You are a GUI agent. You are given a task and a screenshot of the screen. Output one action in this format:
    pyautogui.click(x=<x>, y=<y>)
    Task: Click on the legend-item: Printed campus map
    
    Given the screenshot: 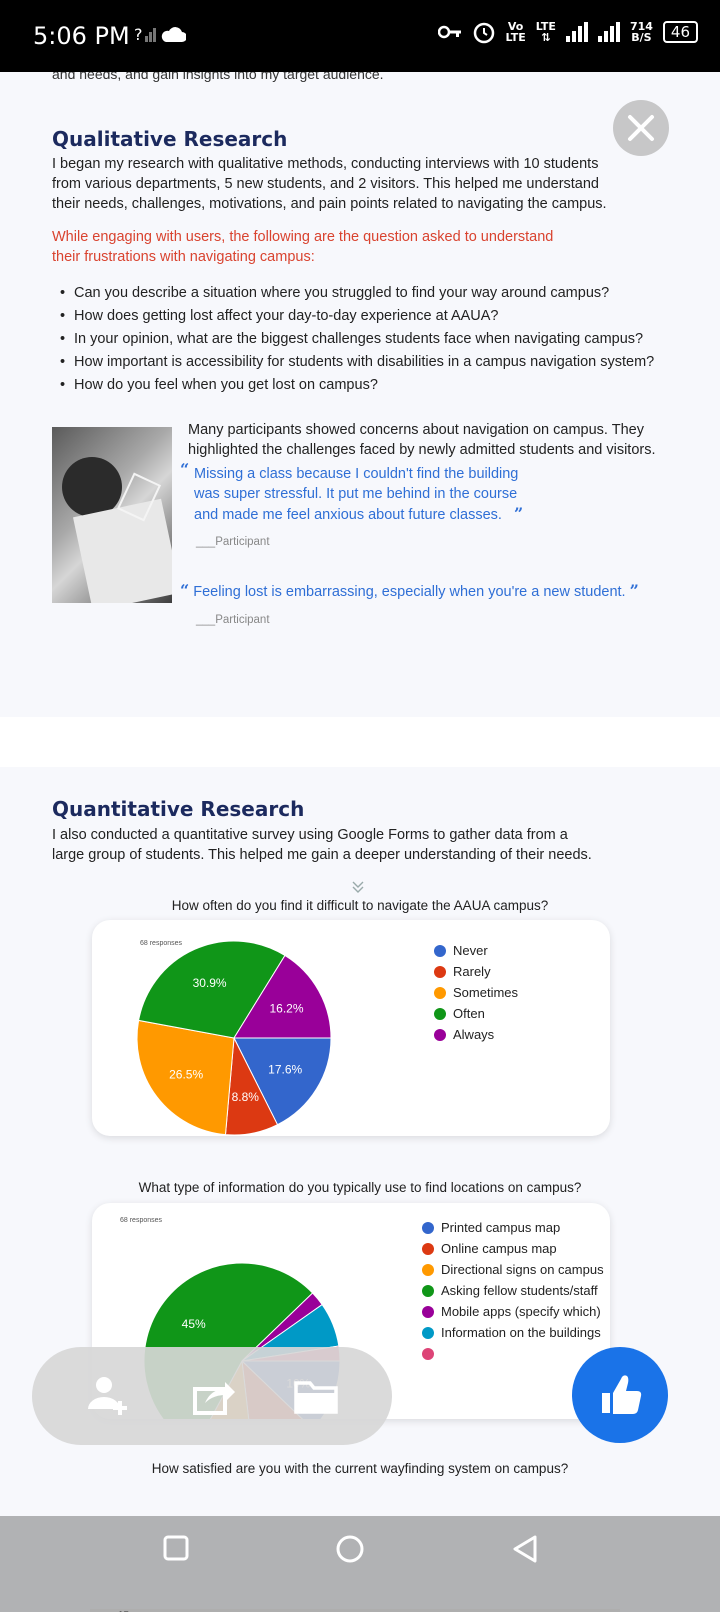 What is the action you would take?
    pyautogui.click(x=513, y=1227)
    